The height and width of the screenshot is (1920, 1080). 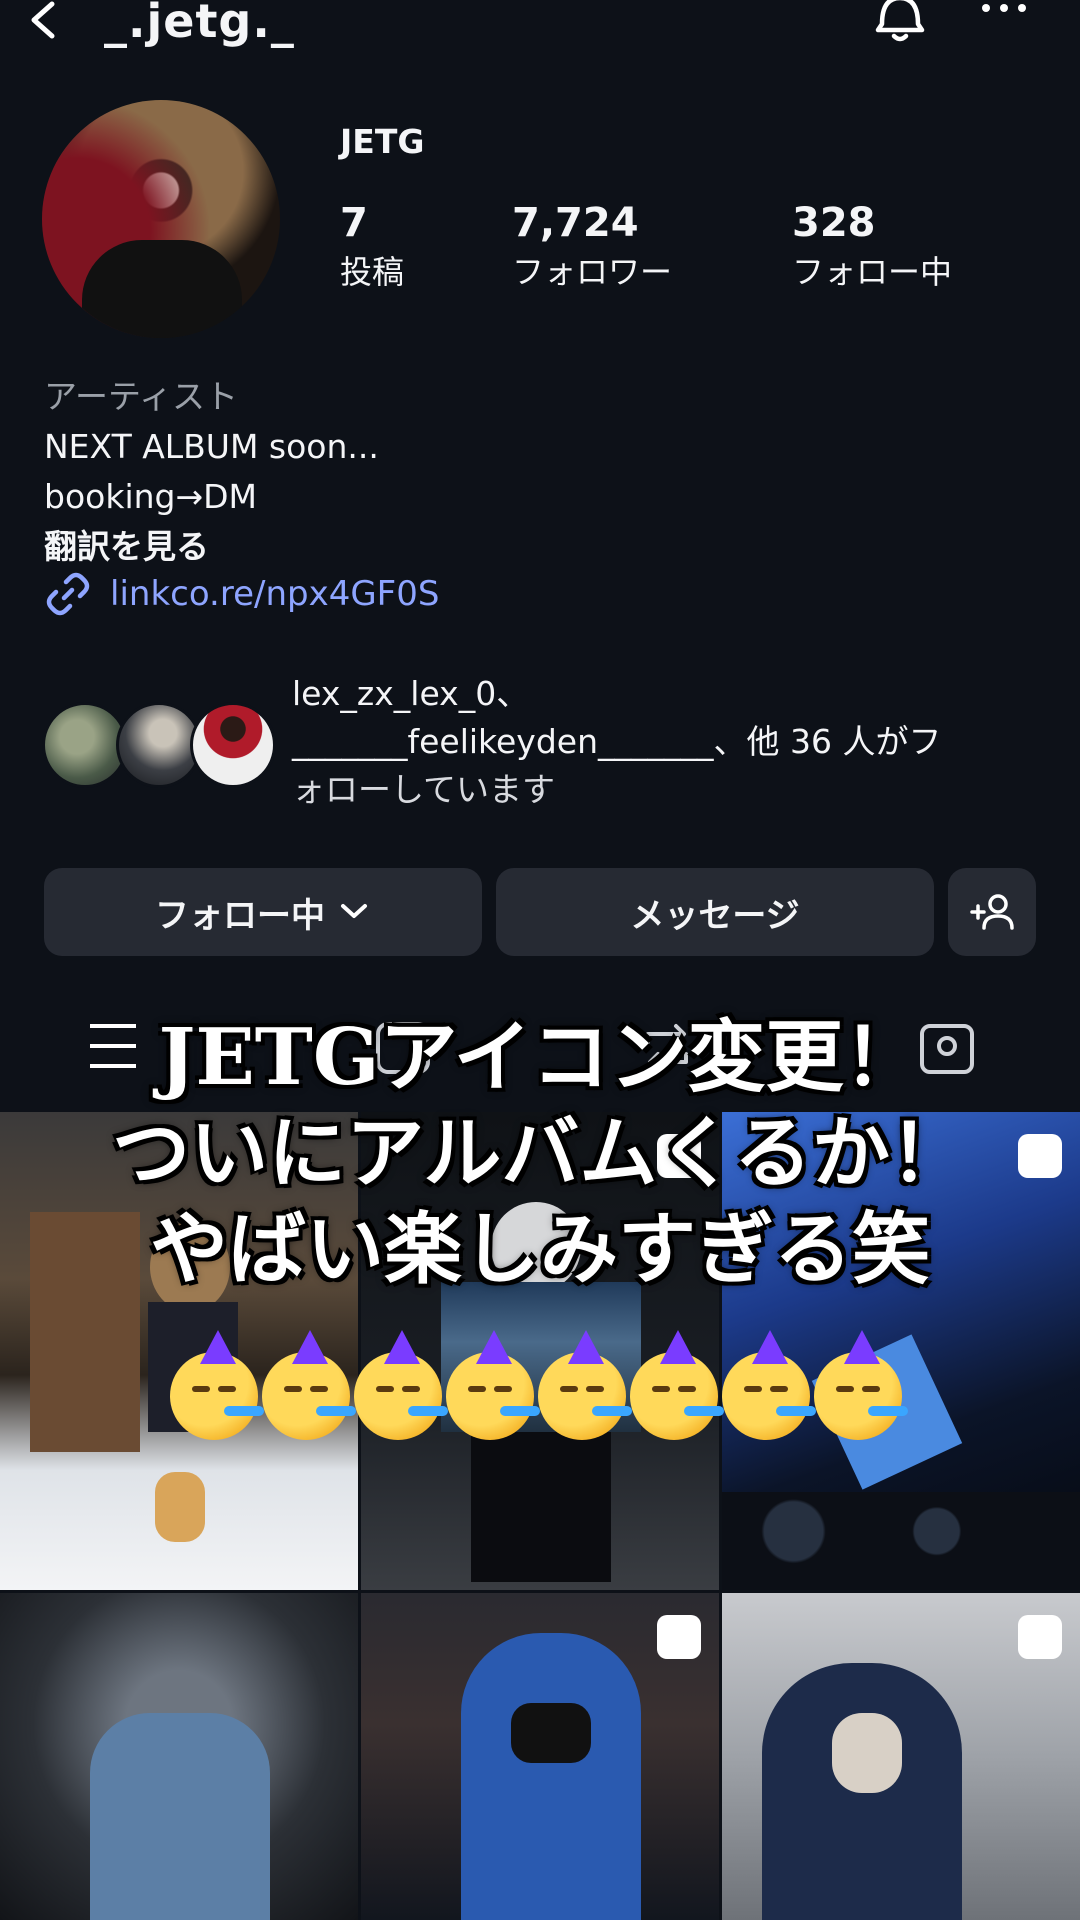 What do you see at coordinates (159, 747) in the screenshot?
I see `mutual-followers-avatars` at bounding box center [159, 747].